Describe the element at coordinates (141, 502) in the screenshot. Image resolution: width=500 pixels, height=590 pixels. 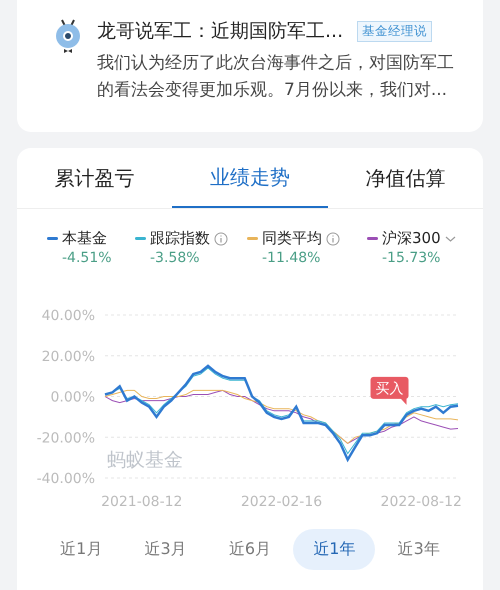
I see `x-axis-label: 2021-08-12` at that location.